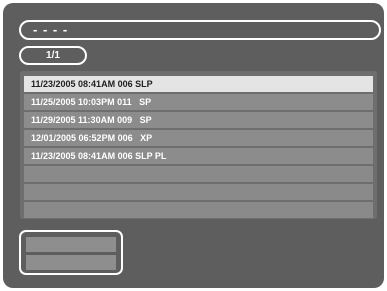 This screenshot has width=387, height=291. I want to click on list-item: 11/25/2005 10:03PM 011 SP, so click(198, 102).